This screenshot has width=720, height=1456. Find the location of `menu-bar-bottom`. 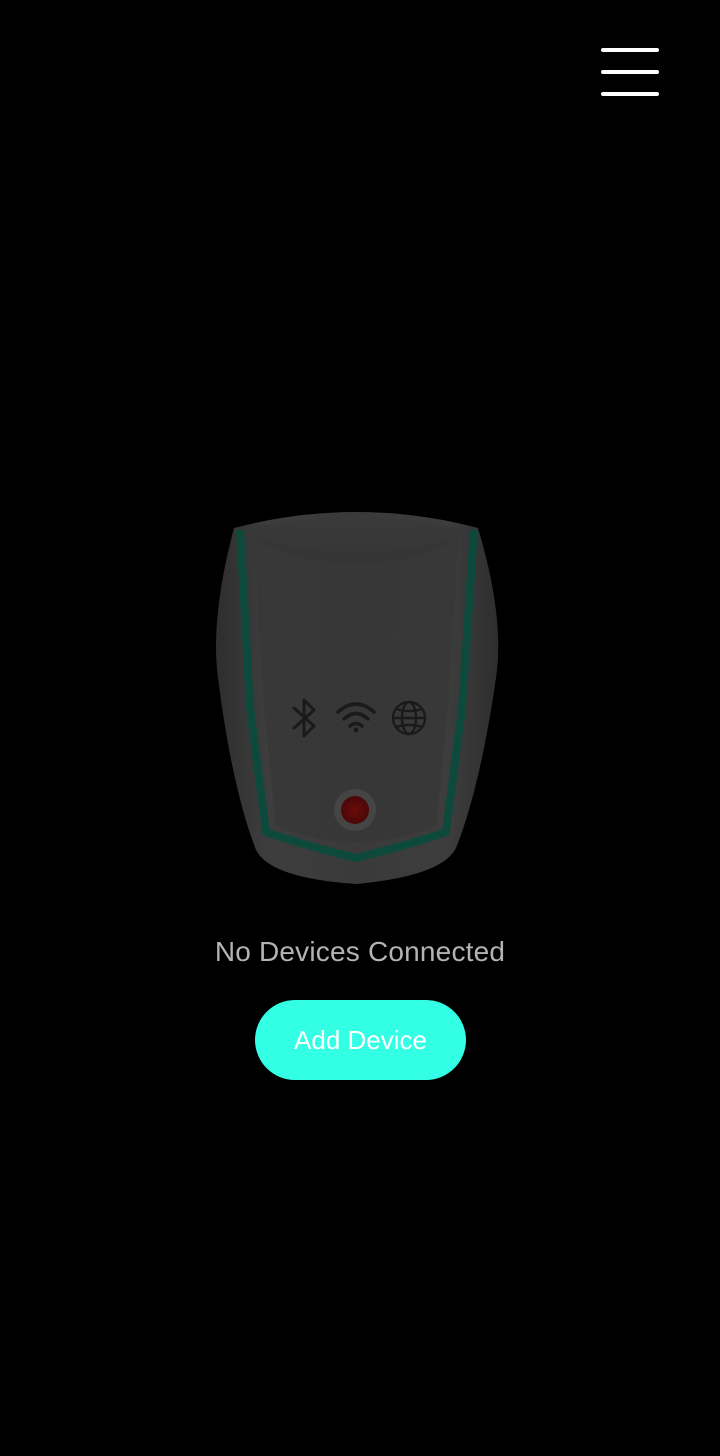

menu-bar-bottom is located at coordinates (630, 94).